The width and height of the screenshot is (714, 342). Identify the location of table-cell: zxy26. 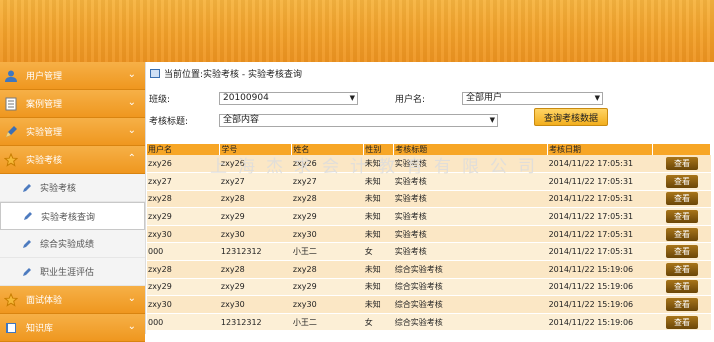
(183, 164).